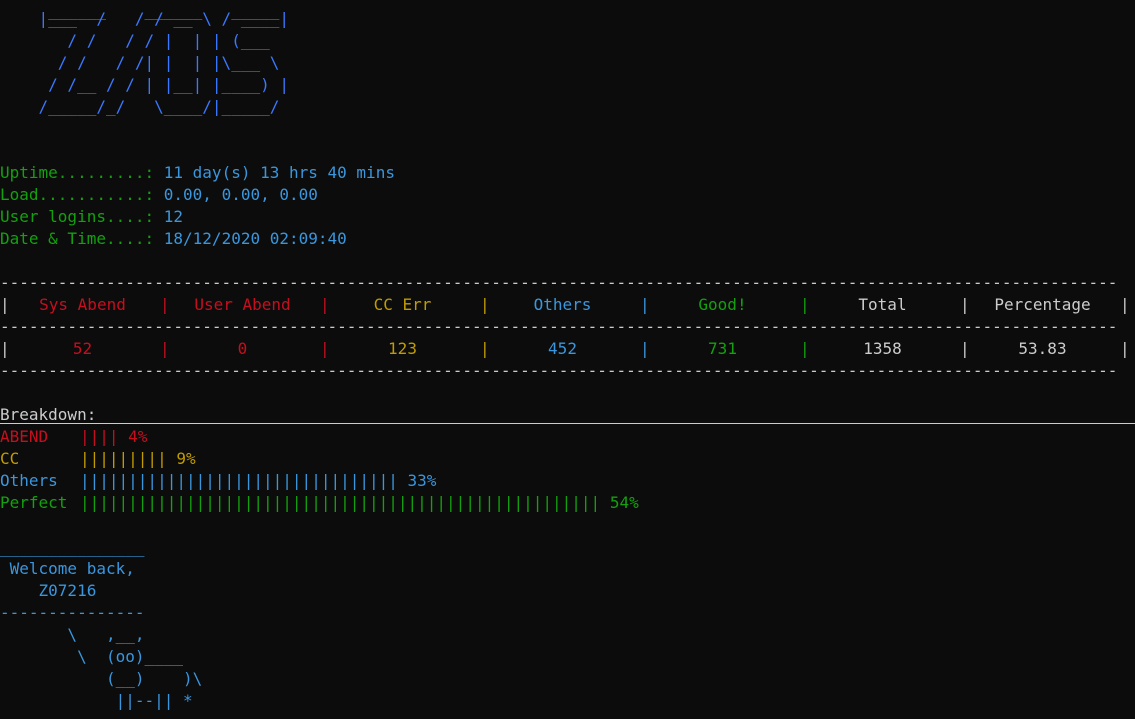 The height and width of the screenshot is (719, 1135). What do you see at coordinates (240, 194) in the screenshot?
I see `info-value: 0.00, 0.00, 0.00` at bounding box center [240, 194].